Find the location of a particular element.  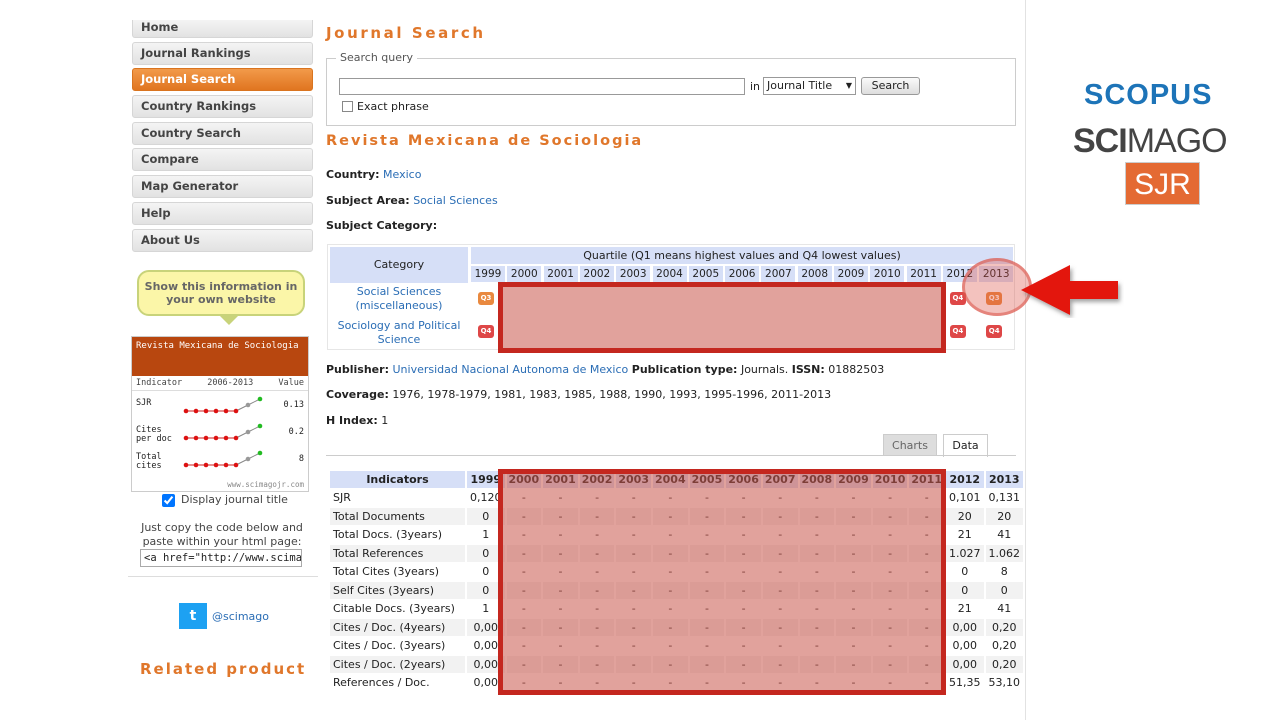

table-row: Total Documents 0- - - - - - - - - - - -20 20 is located at coordinates (676, 516).